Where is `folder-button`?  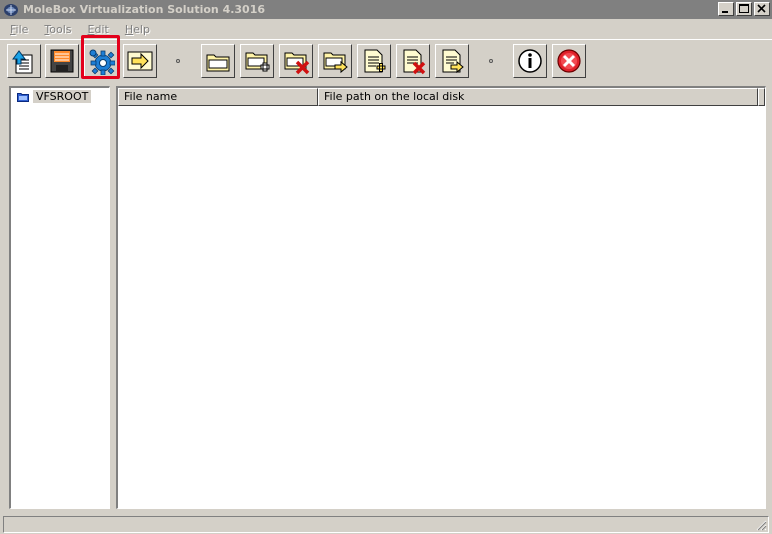
folder-button is located at coordinates (218, 61).